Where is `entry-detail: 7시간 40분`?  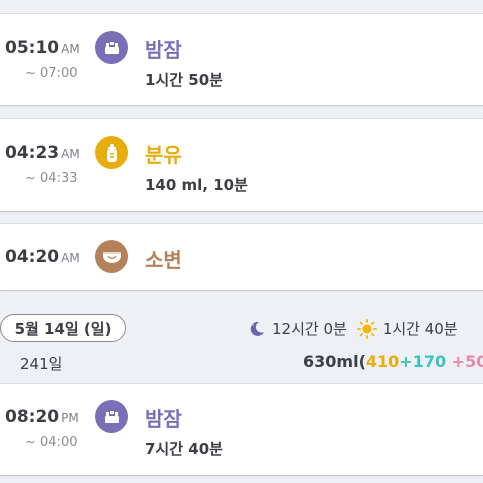
entry-detail: 7시간 40분 is located at coordinates (184, 449).